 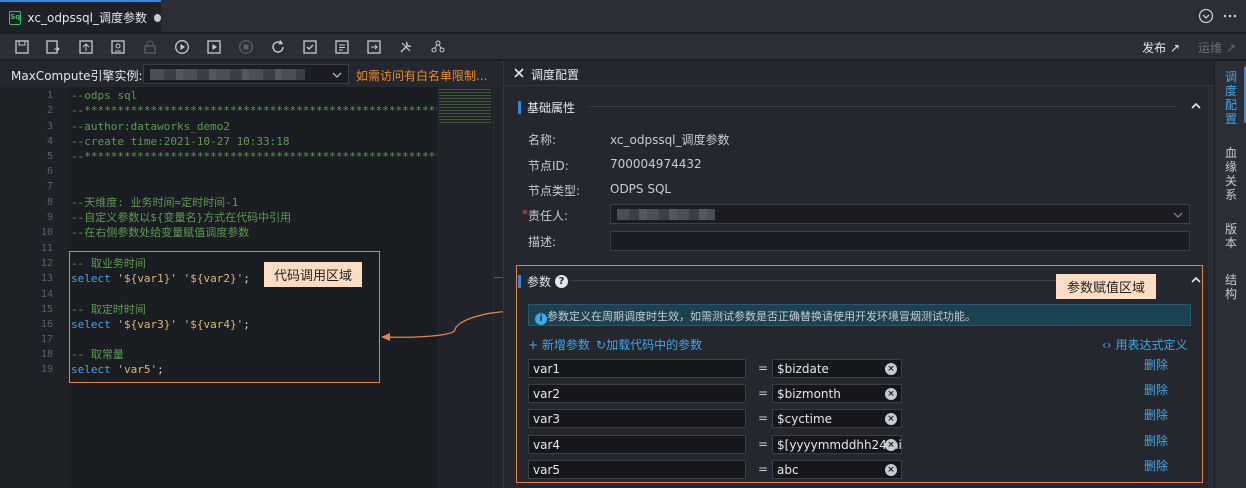 What do you see at coordinates (837, 469) in the screenshot?
I see `param-value-input: abc ×` at bounding box center [837, 469].